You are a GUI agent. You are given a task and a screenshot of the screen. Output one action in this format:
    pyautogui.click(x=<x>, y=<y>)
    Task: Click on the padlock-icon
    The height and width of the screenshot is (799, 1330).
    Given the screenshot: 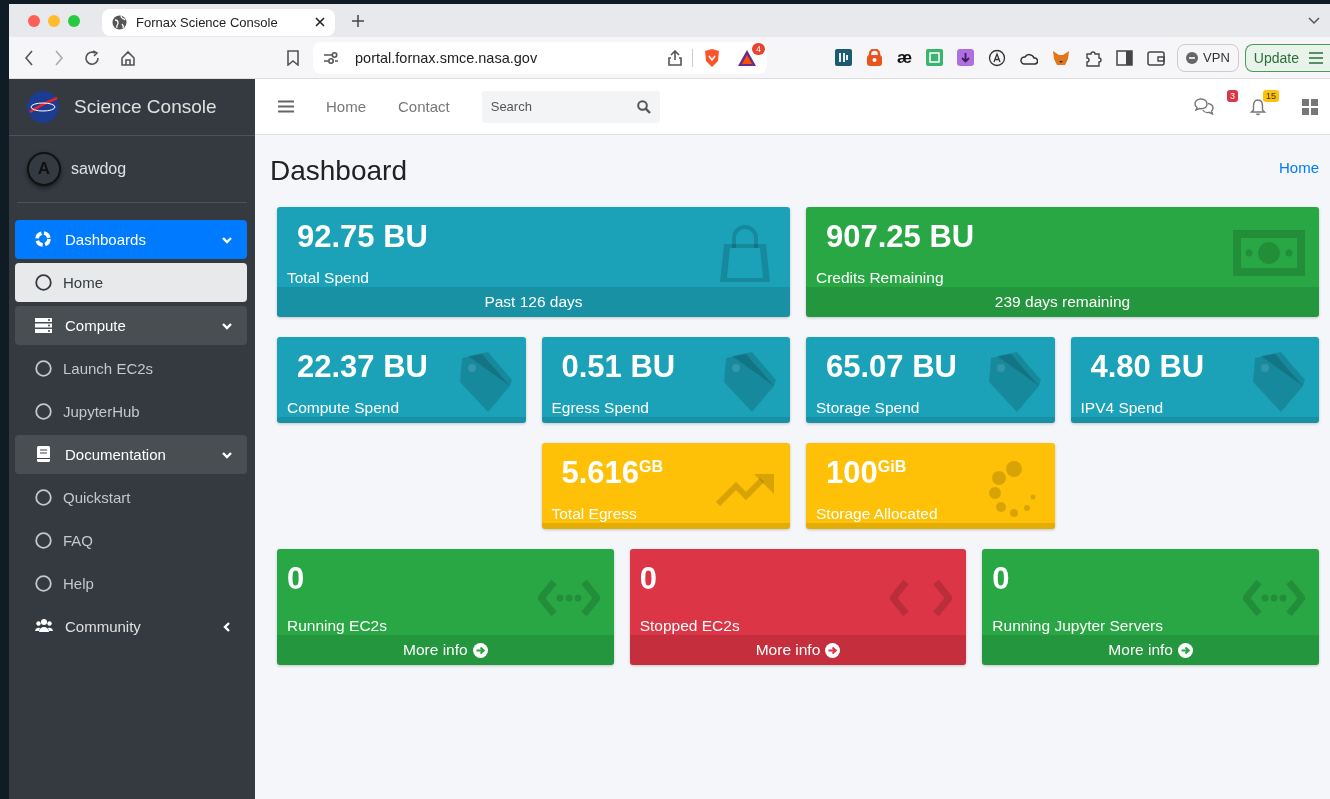 What is the action you would take?
    pyautogui.click(x=874, y=57)
    